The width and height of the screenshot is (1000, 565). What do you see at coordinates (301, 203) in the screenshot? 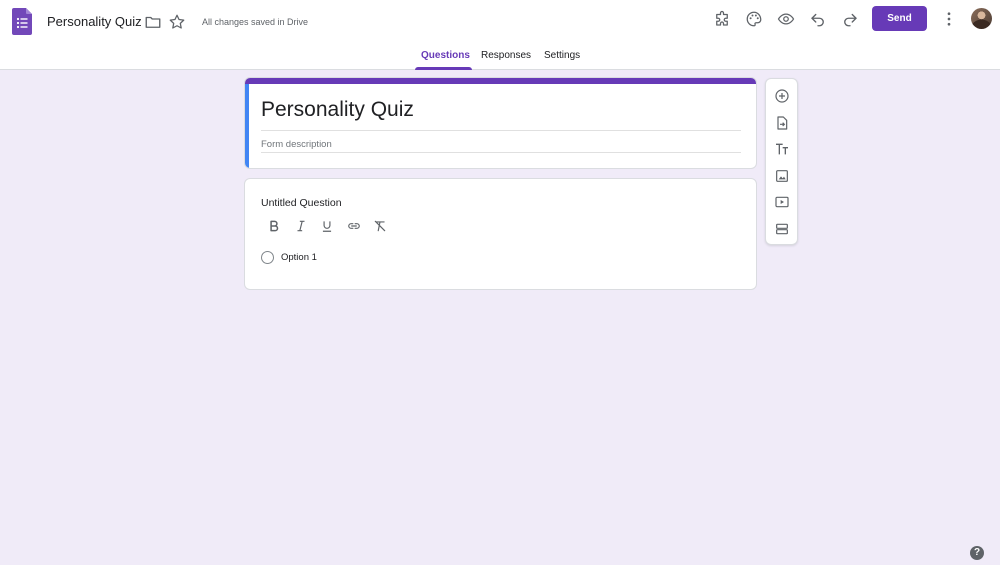
I see `question-title-field: Untitled Question` at bounding box center [301, 203].